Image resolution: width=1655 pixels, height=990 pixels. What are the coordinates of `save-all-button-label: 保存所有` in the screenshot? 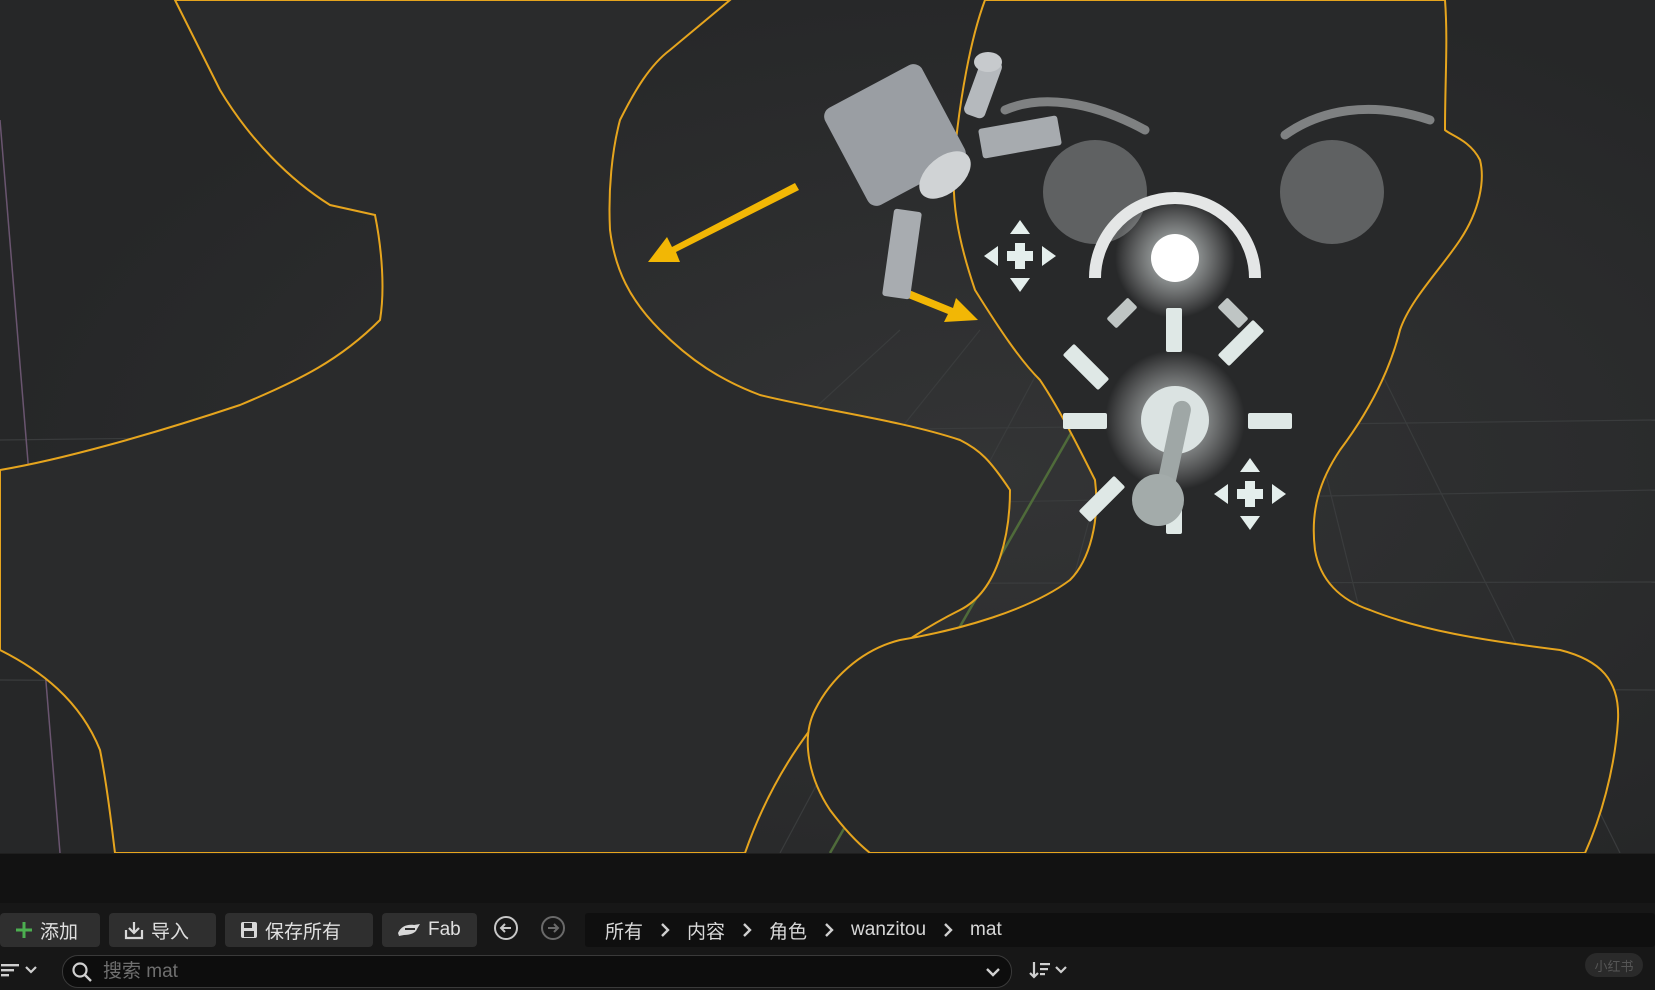 It's located at (303, 932).